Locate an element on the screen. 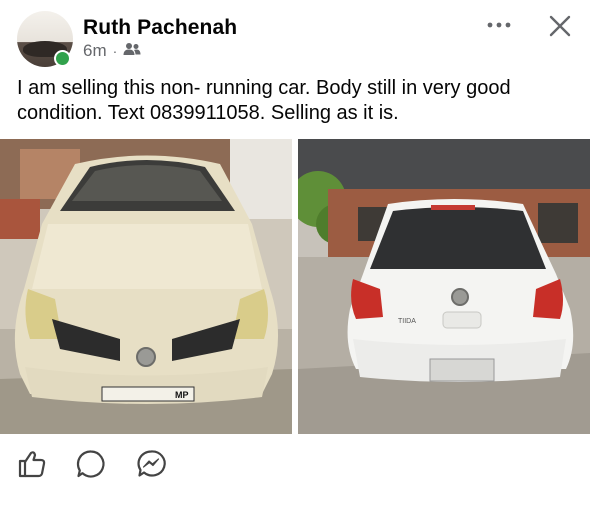  like-button is located at coordinates (32, 464).